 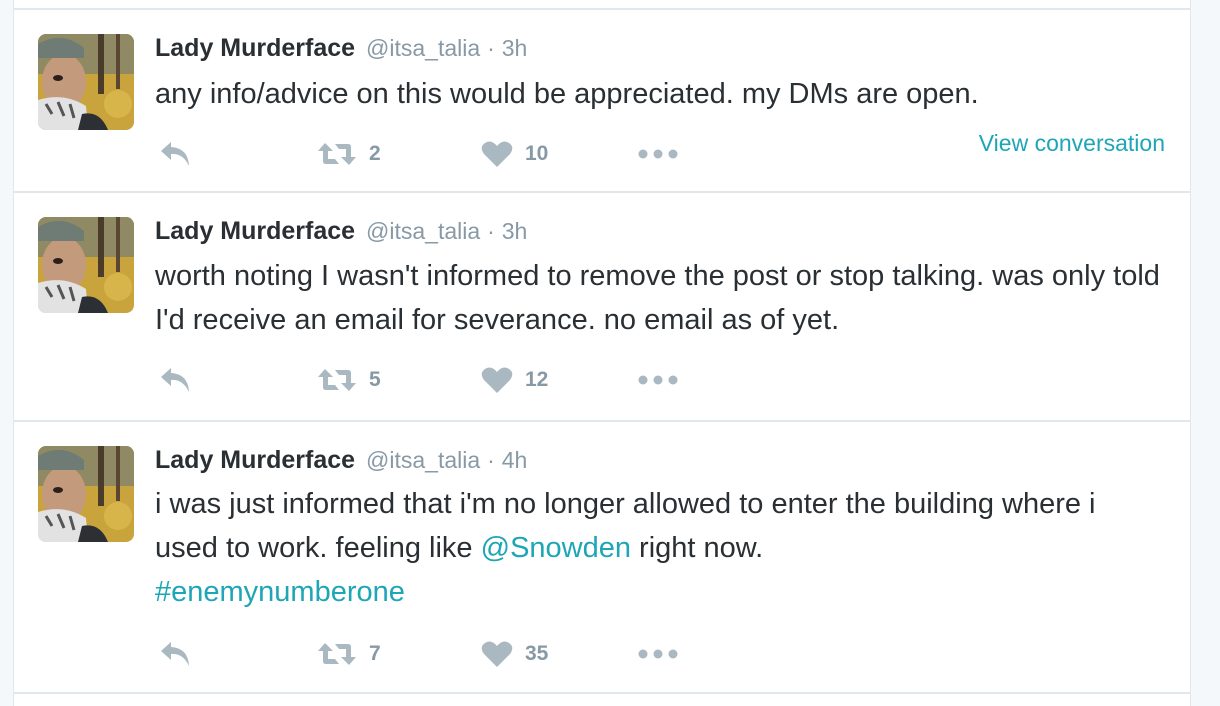 I want to click on retweet-count: 5, so click(x=375, y=379).